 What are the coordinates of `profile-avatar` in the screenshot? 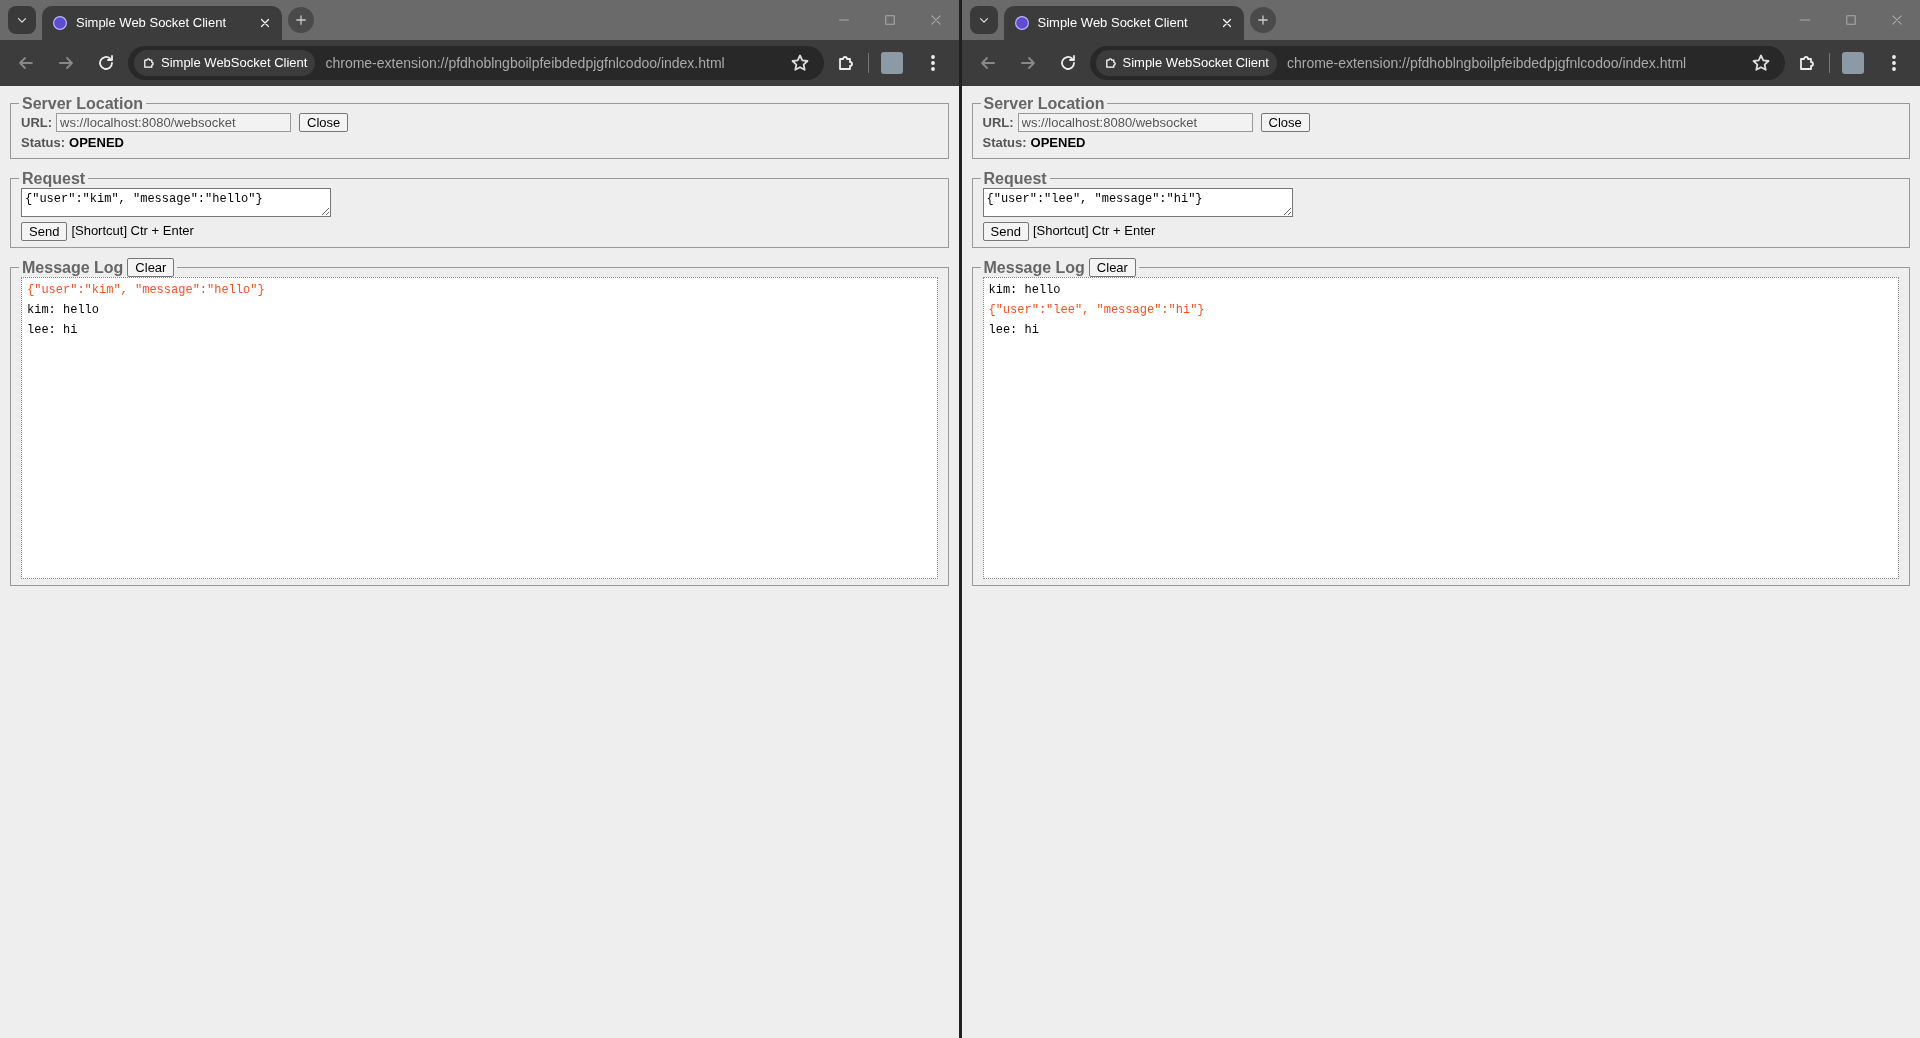 It's located at (891, 63).